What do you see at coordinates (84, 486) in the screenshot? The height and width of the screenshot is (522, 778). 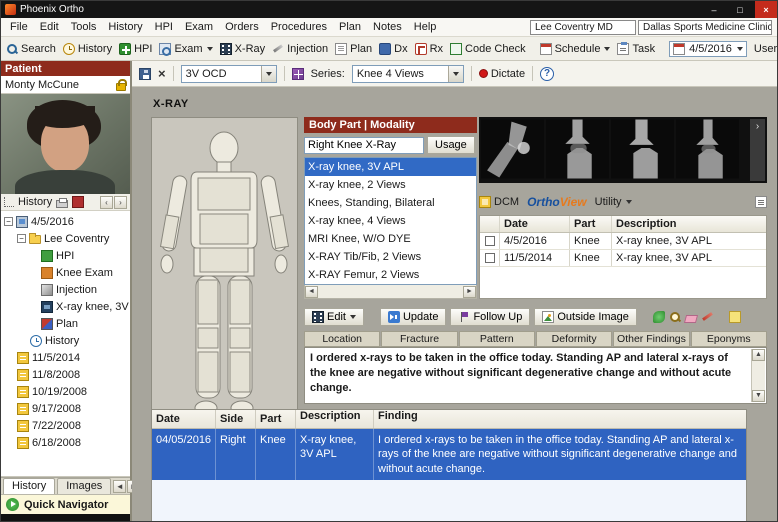 I see `tab-images: Images` at bounding box center [84, 486].